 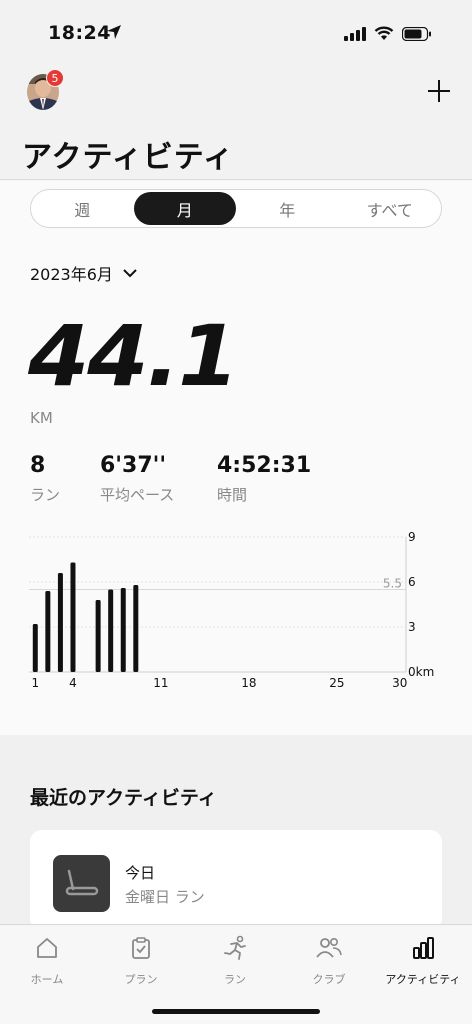 What do you see at coordinates (140, 873) in the screenshot?
I see `activity-date: 今日` at bounding box center [140, 873].